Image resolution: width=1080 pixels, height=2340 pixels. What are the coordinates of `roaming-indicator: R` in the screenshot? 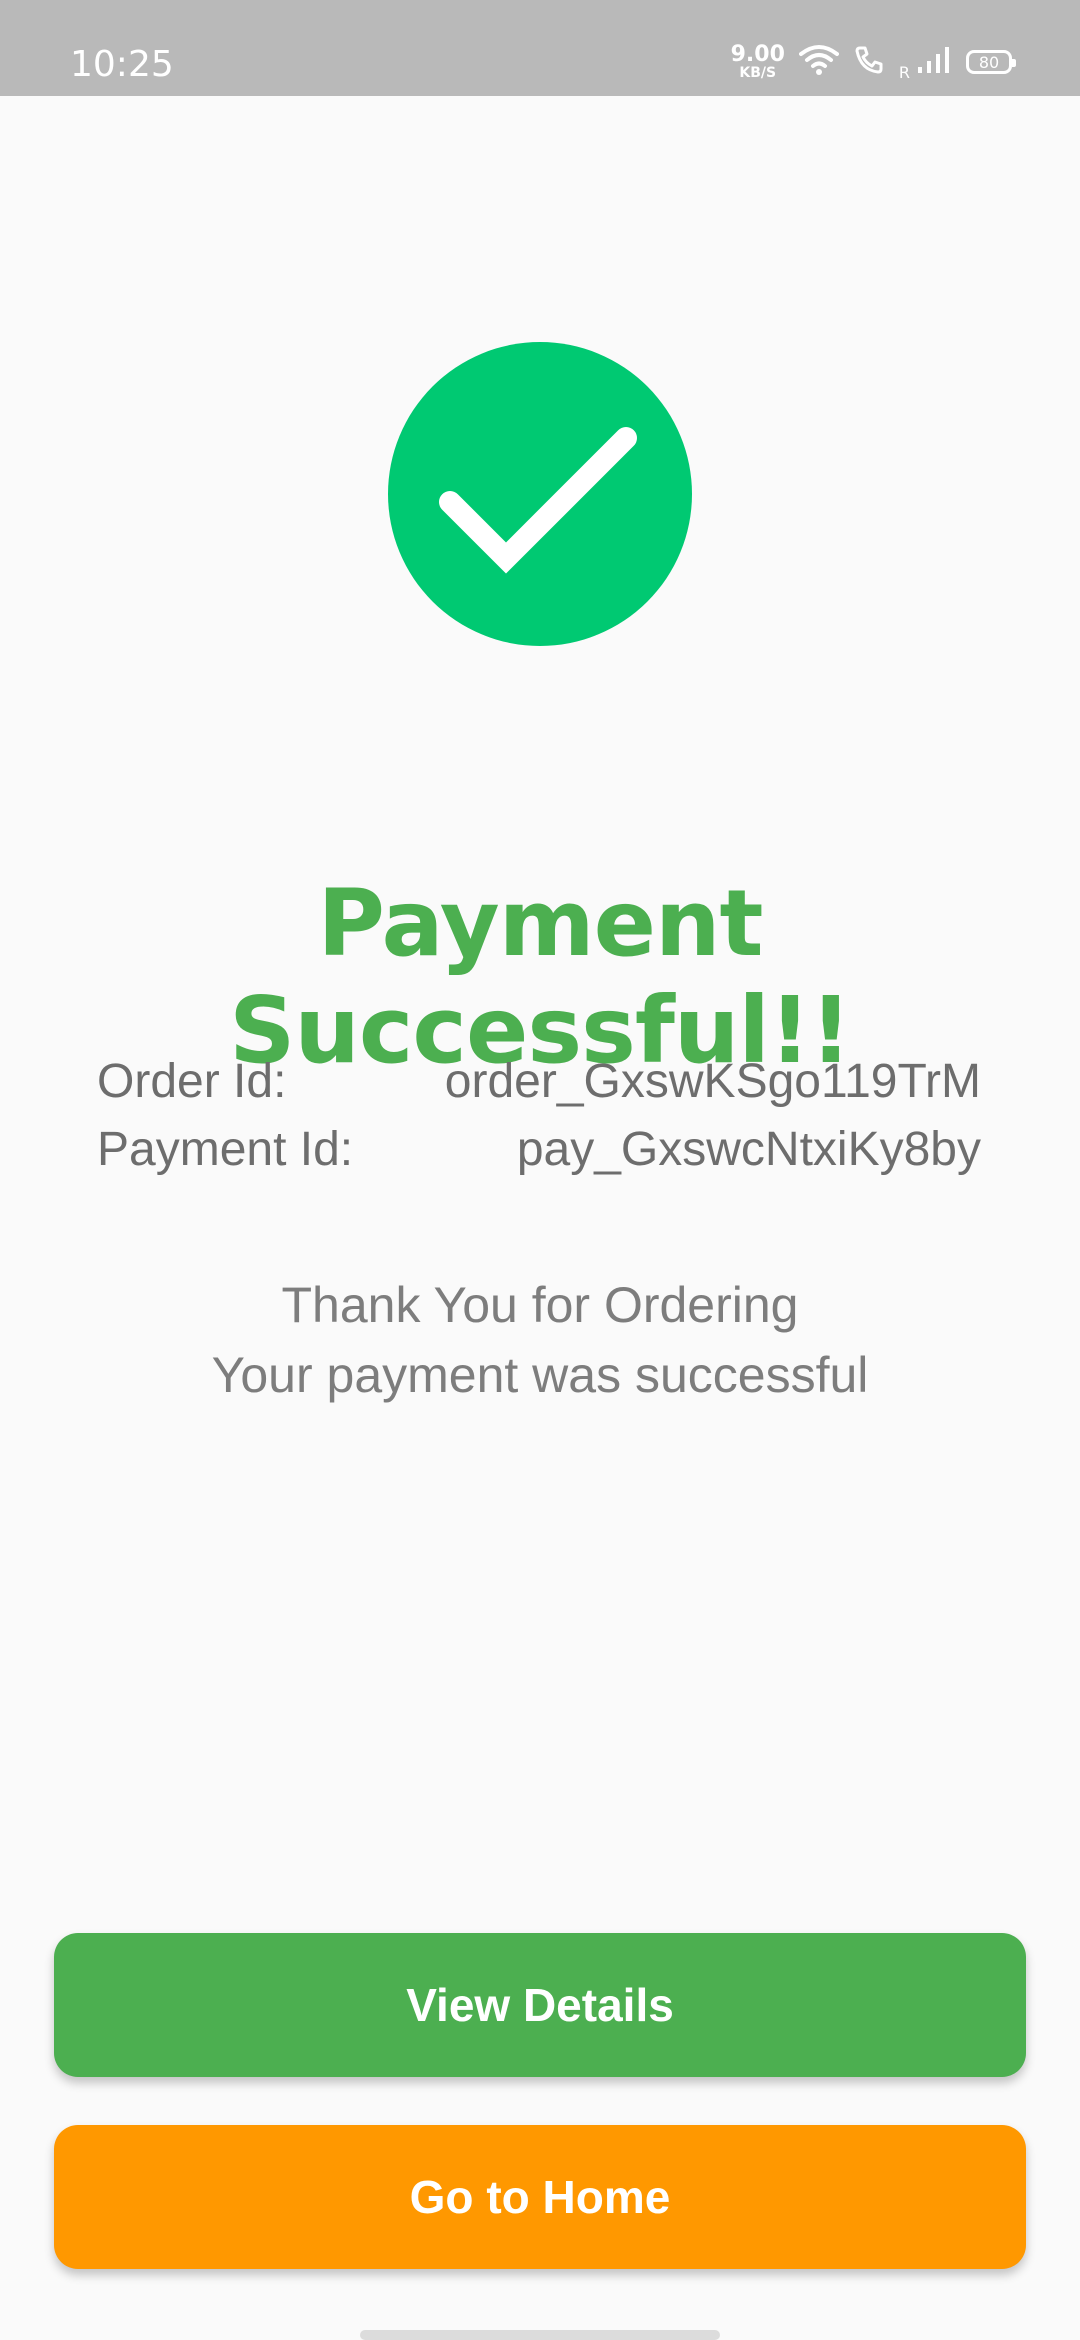 It's located at (904, 72).